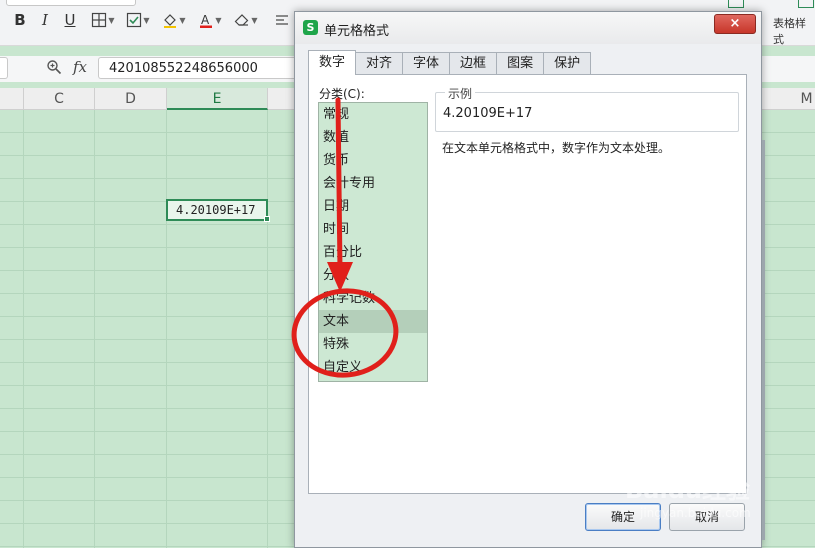  I want to click on fill-color-button: ▼, so click(174, 20).